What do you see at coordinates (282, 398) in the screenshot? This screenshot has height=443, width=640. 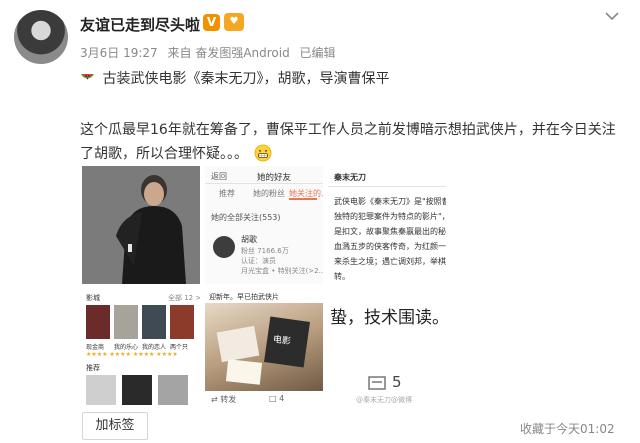 I see `comment-count-value: 4` at bounding box center [282, 398].